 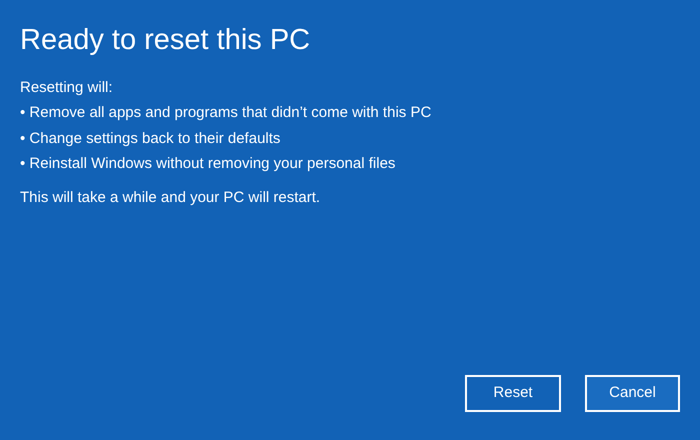 I want to click on restart-note: This will take a while and your PC will restart., so click(x=171, y=198).